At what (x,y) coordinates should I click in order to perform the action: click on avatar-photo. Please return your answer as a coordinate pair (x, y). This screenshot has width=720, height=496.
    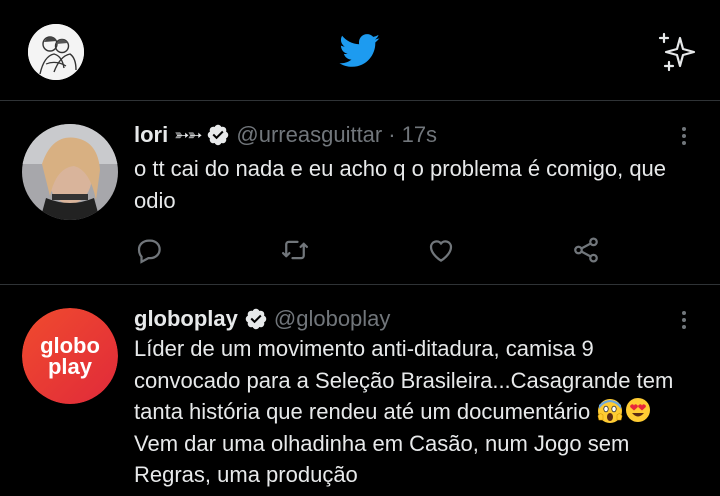
    Looking at the image, I should click on (70, 172).